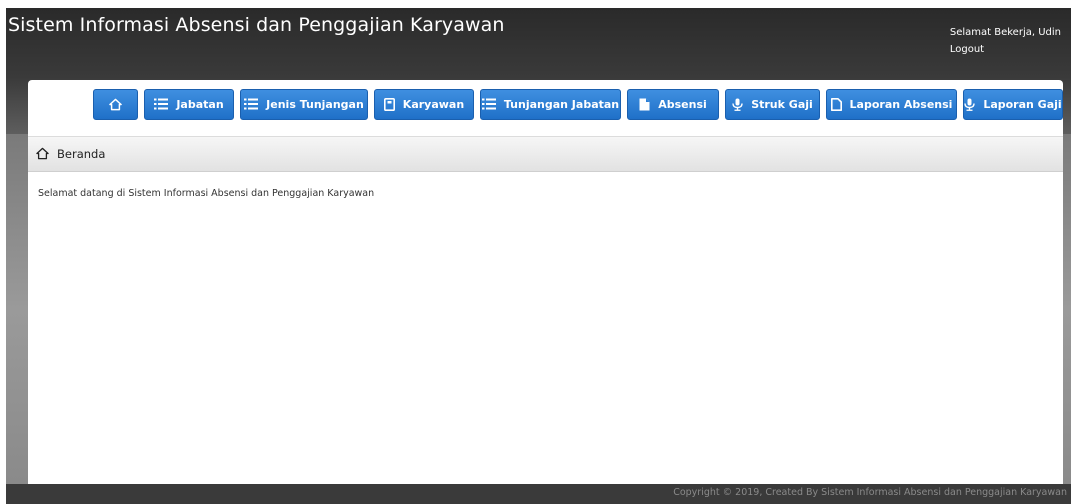 This screenshot has height=504, width=1071. I want to click on nav-label: Jenis Tunjangan, so click(315, 104).